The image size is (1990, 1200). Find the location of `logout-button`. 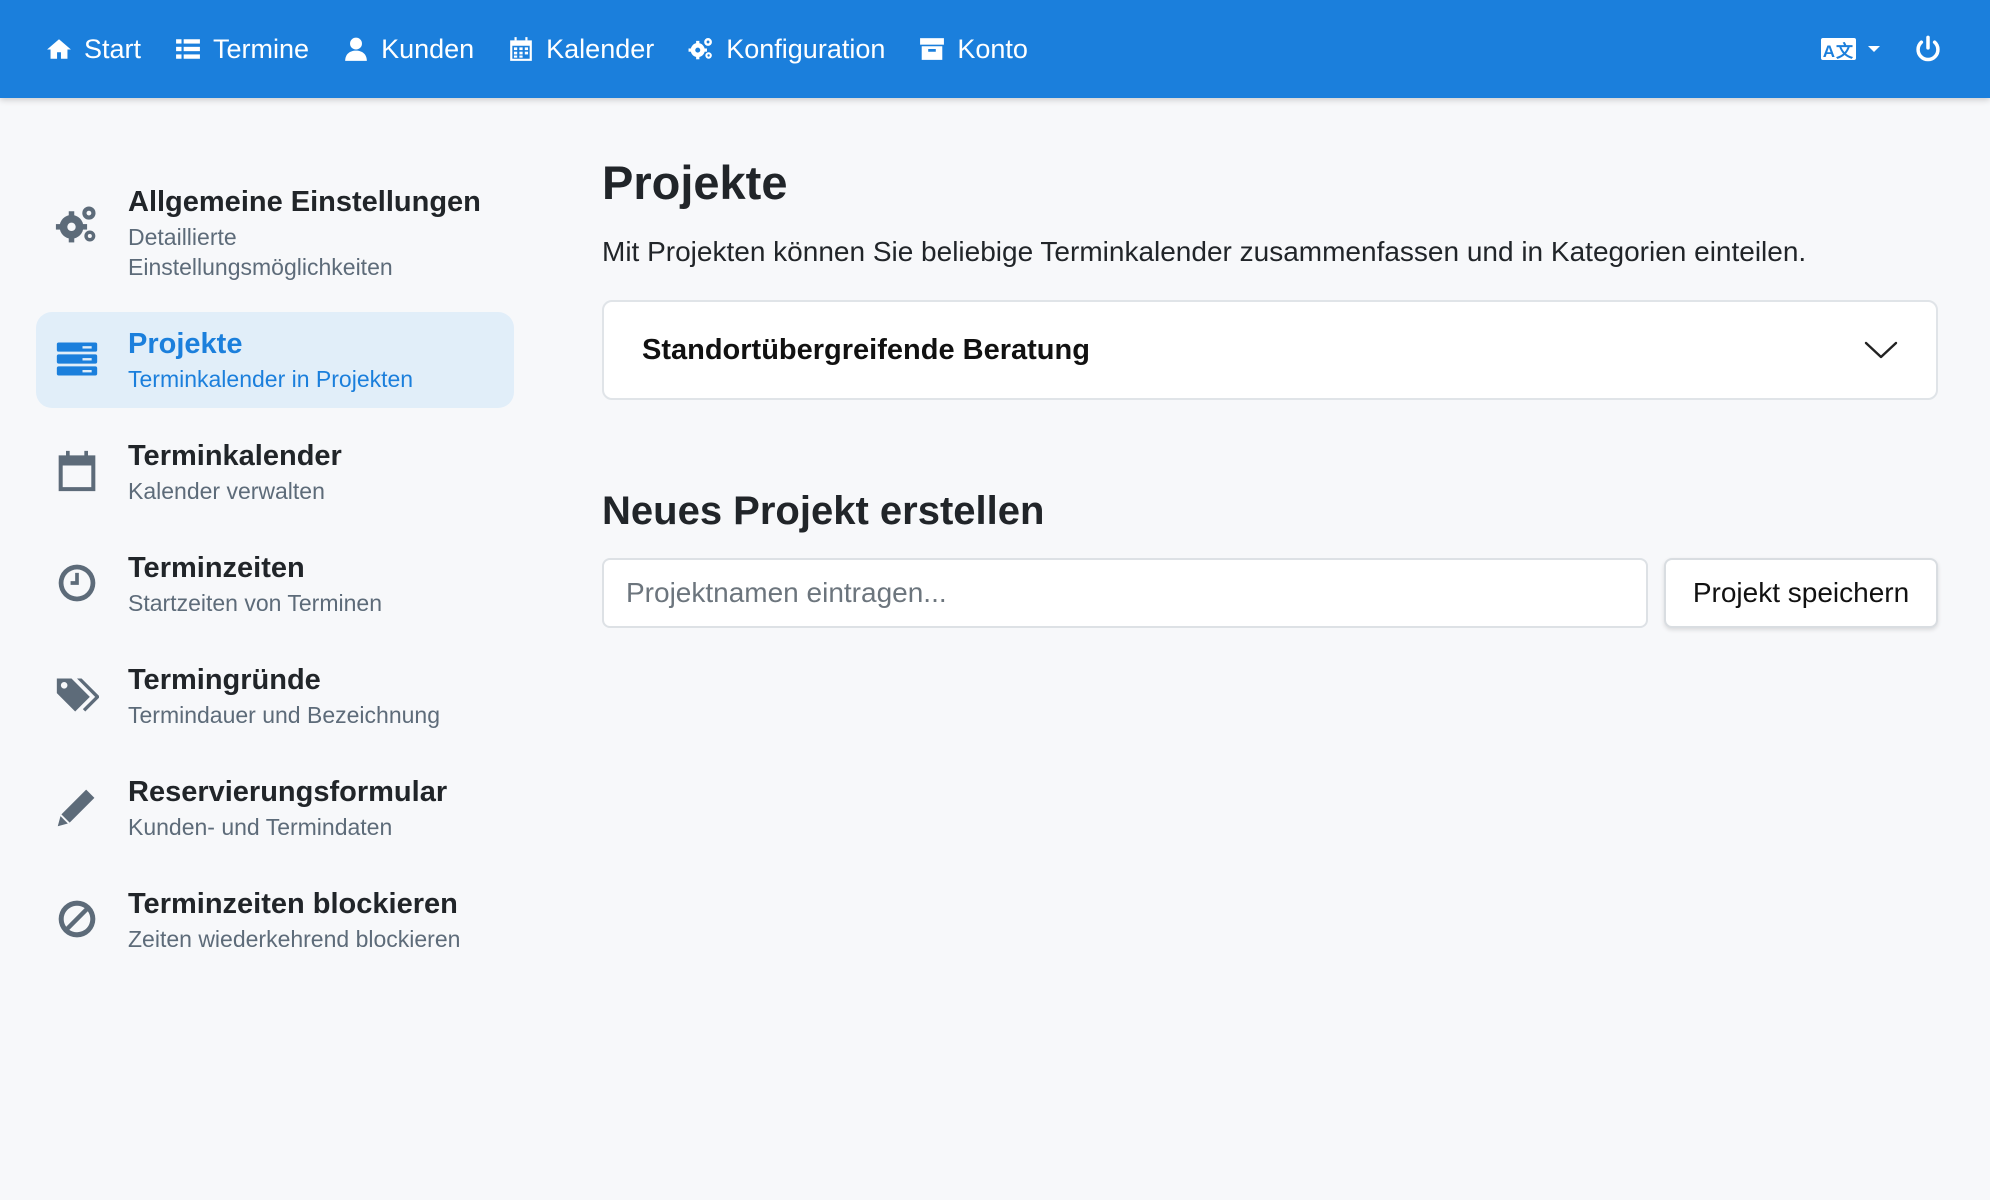

logout-button is located at coordinates (1928, 49).